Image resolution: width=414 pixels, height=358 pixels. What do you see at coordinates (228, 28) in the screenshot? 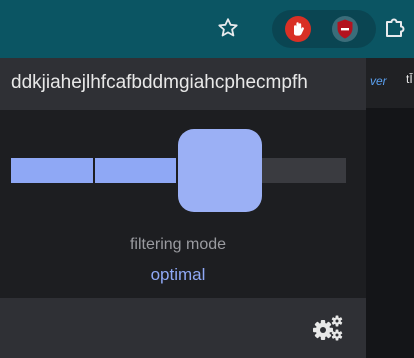
I see `star-icon` at bounding box center [228, 28].